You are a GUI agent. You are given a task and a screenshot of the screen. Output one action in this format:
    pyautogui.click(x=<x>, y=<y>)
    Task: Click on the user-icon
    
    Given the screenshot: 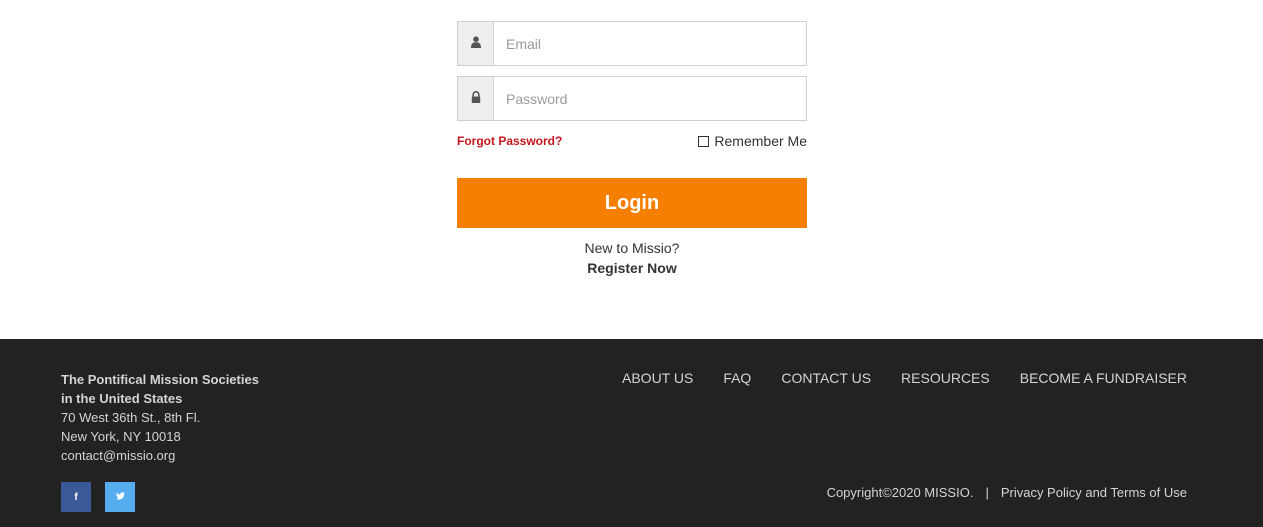 What is the action you would take?
    pyautogui.click(x=475, y=44)
    